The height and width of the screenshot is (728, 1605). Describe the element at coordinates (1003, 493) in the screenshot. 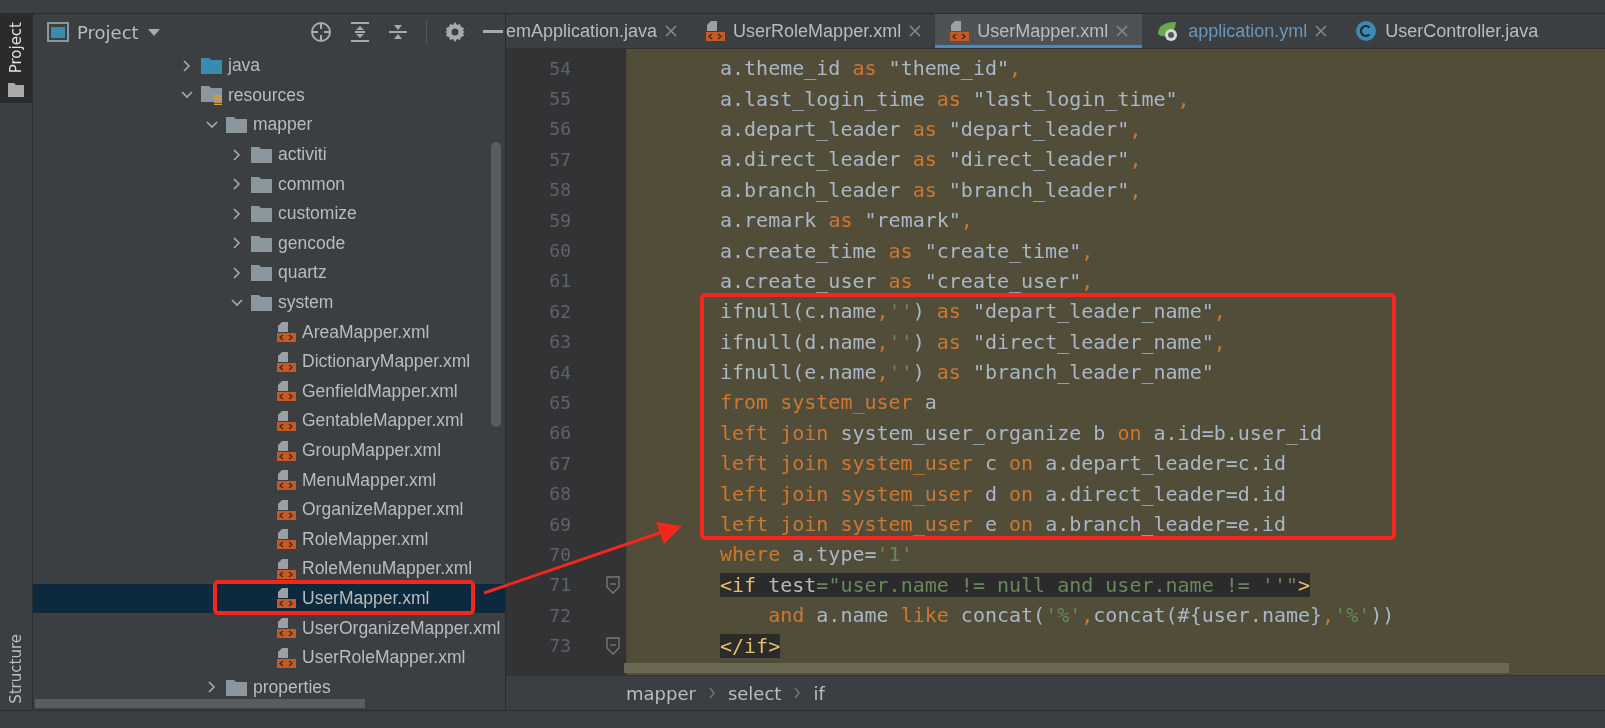

I see `code-line: left join system_user d on a.direct_leader=d.id` at that location.